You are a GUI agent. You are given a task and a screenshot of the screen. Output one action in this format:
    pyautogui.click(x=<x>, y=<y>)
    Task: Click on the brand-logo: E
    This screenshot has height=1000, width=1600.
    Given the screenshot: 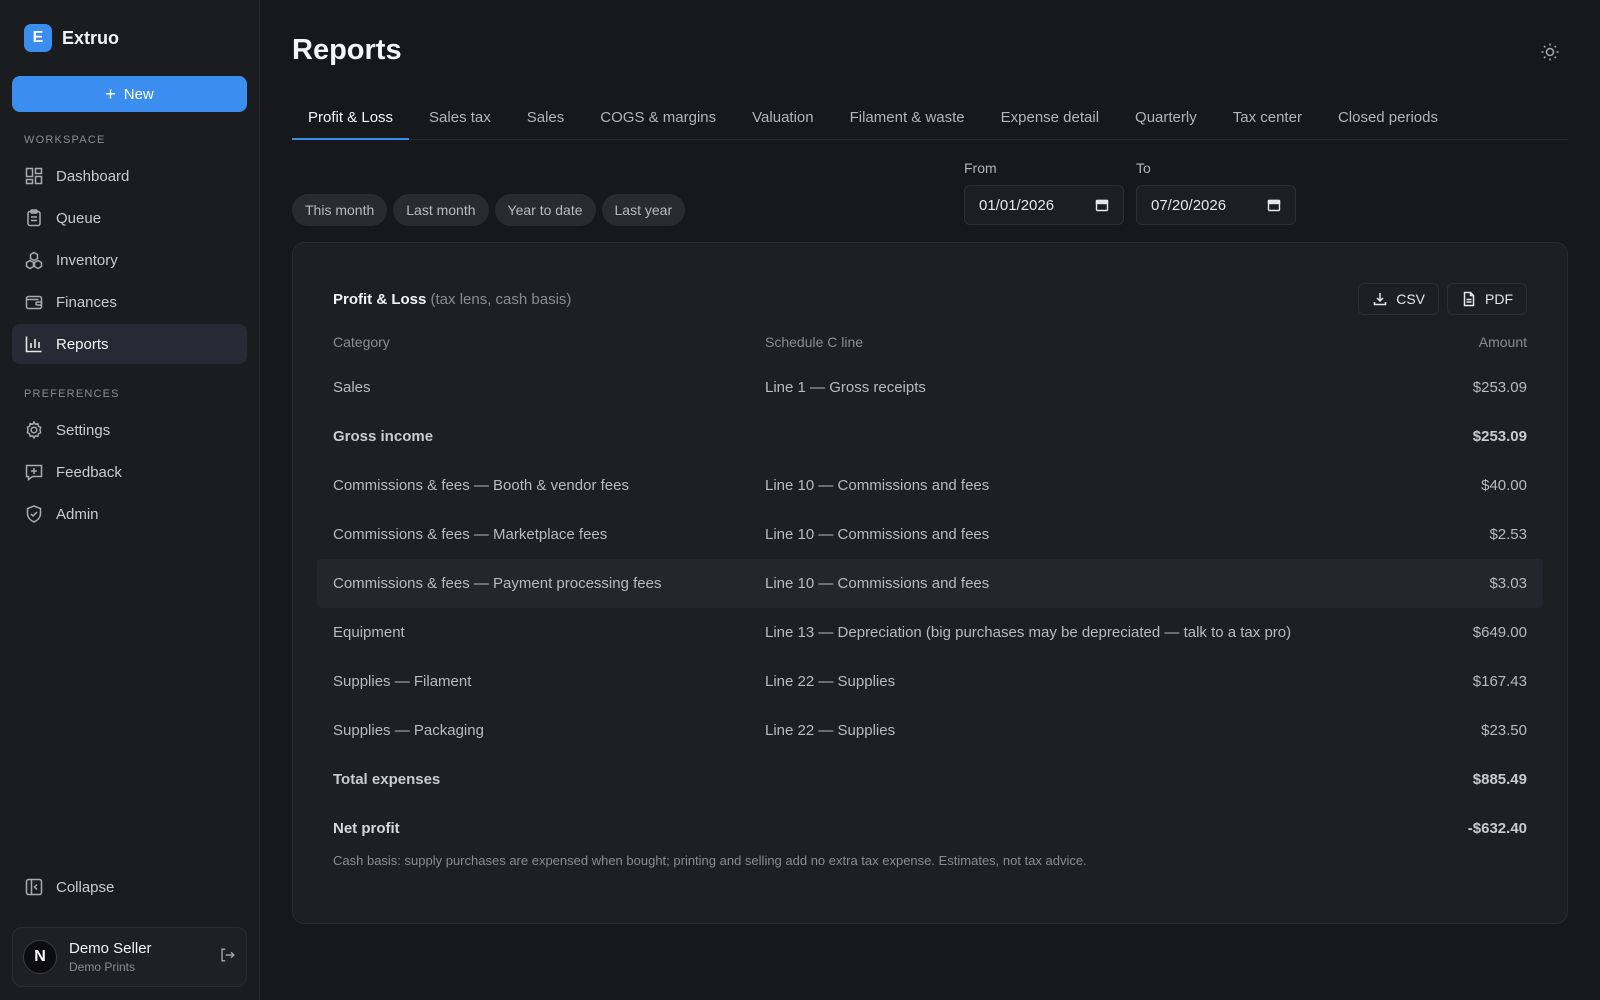 What is the action you would take?
    pyautogui.click(x=38, y=38)
    